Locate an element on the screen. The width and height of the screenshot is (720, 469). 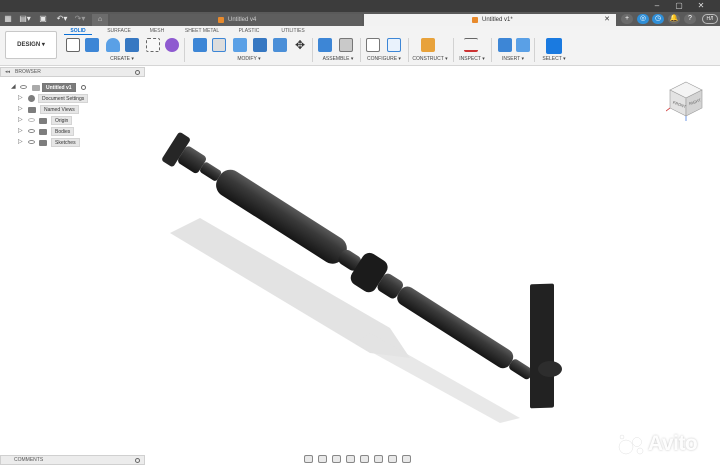
close-button: ✕ is located at coordinates (701, 6).